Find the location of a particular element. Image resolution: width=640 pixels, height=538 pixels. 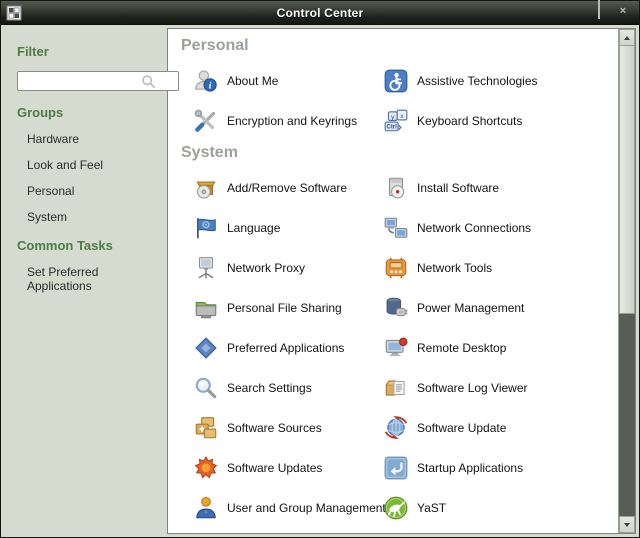

scroll-up-button is located at coordinates (627, 37).